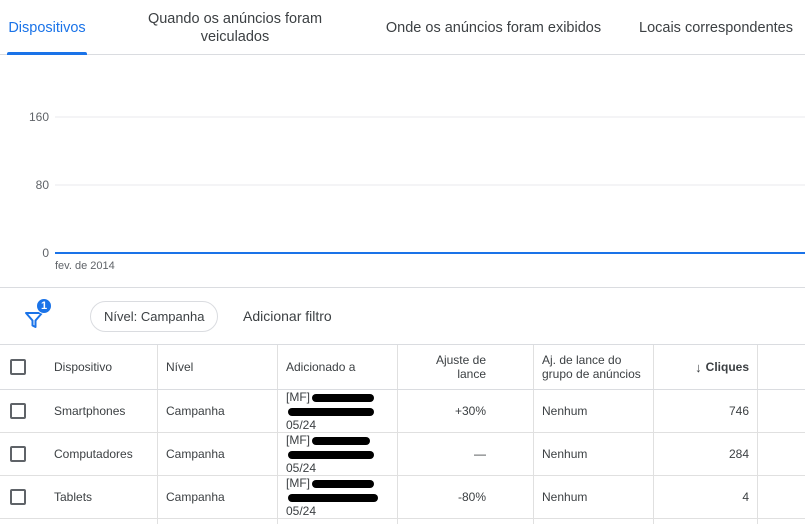  I want to click on tab-label: Locais correspondentes, so click(716, 27).